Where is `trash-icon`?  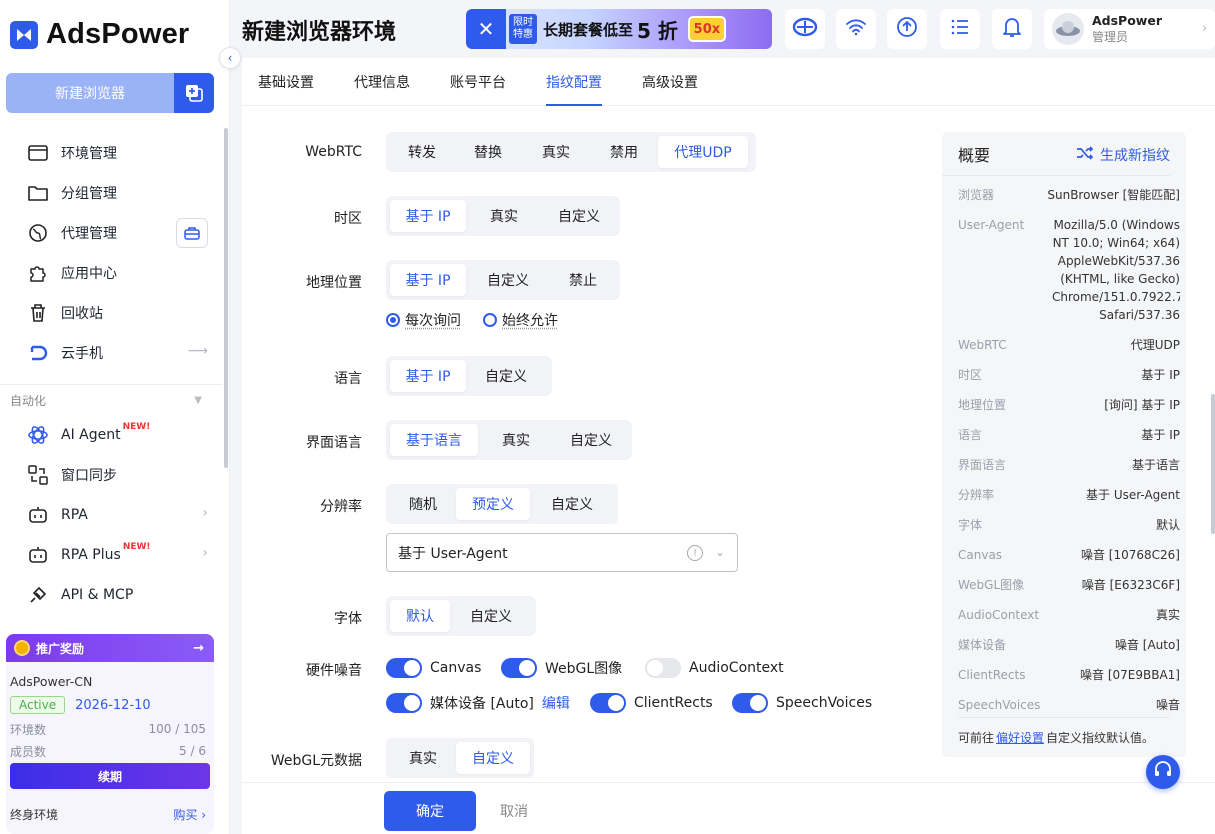
trash-icon is located at coordinates (38, 313).